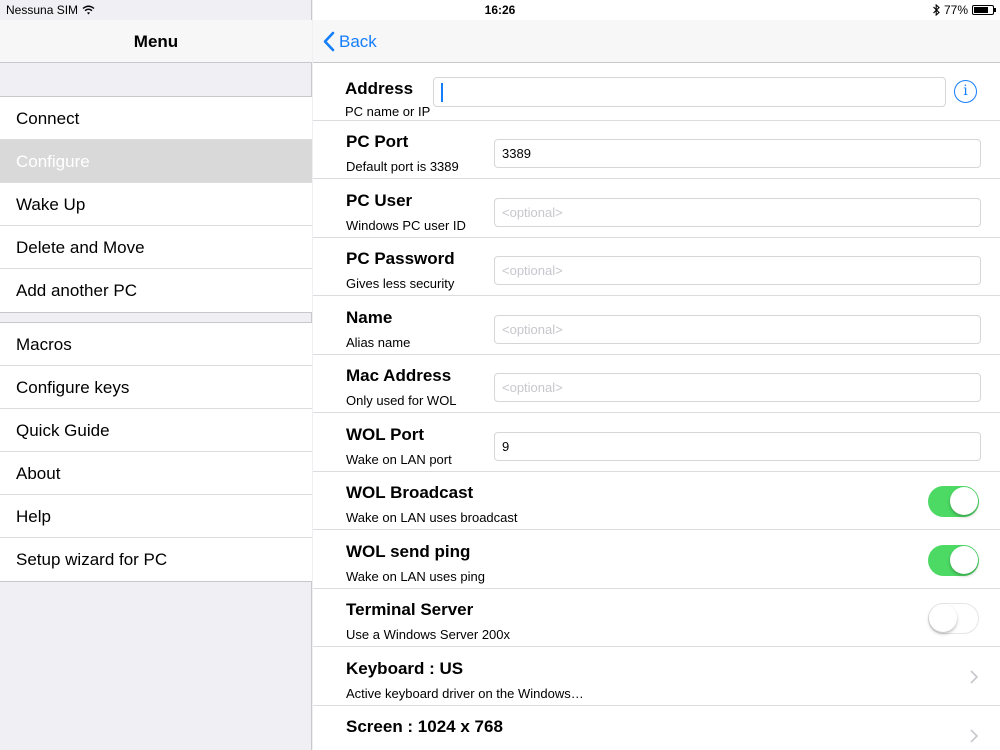 This screenshot has width=1000, height=750. Describe the element at coordinates (156, 559) in the screenshot. I see `menu-item-setup-wizard: Setup wizard for PC` at that location.